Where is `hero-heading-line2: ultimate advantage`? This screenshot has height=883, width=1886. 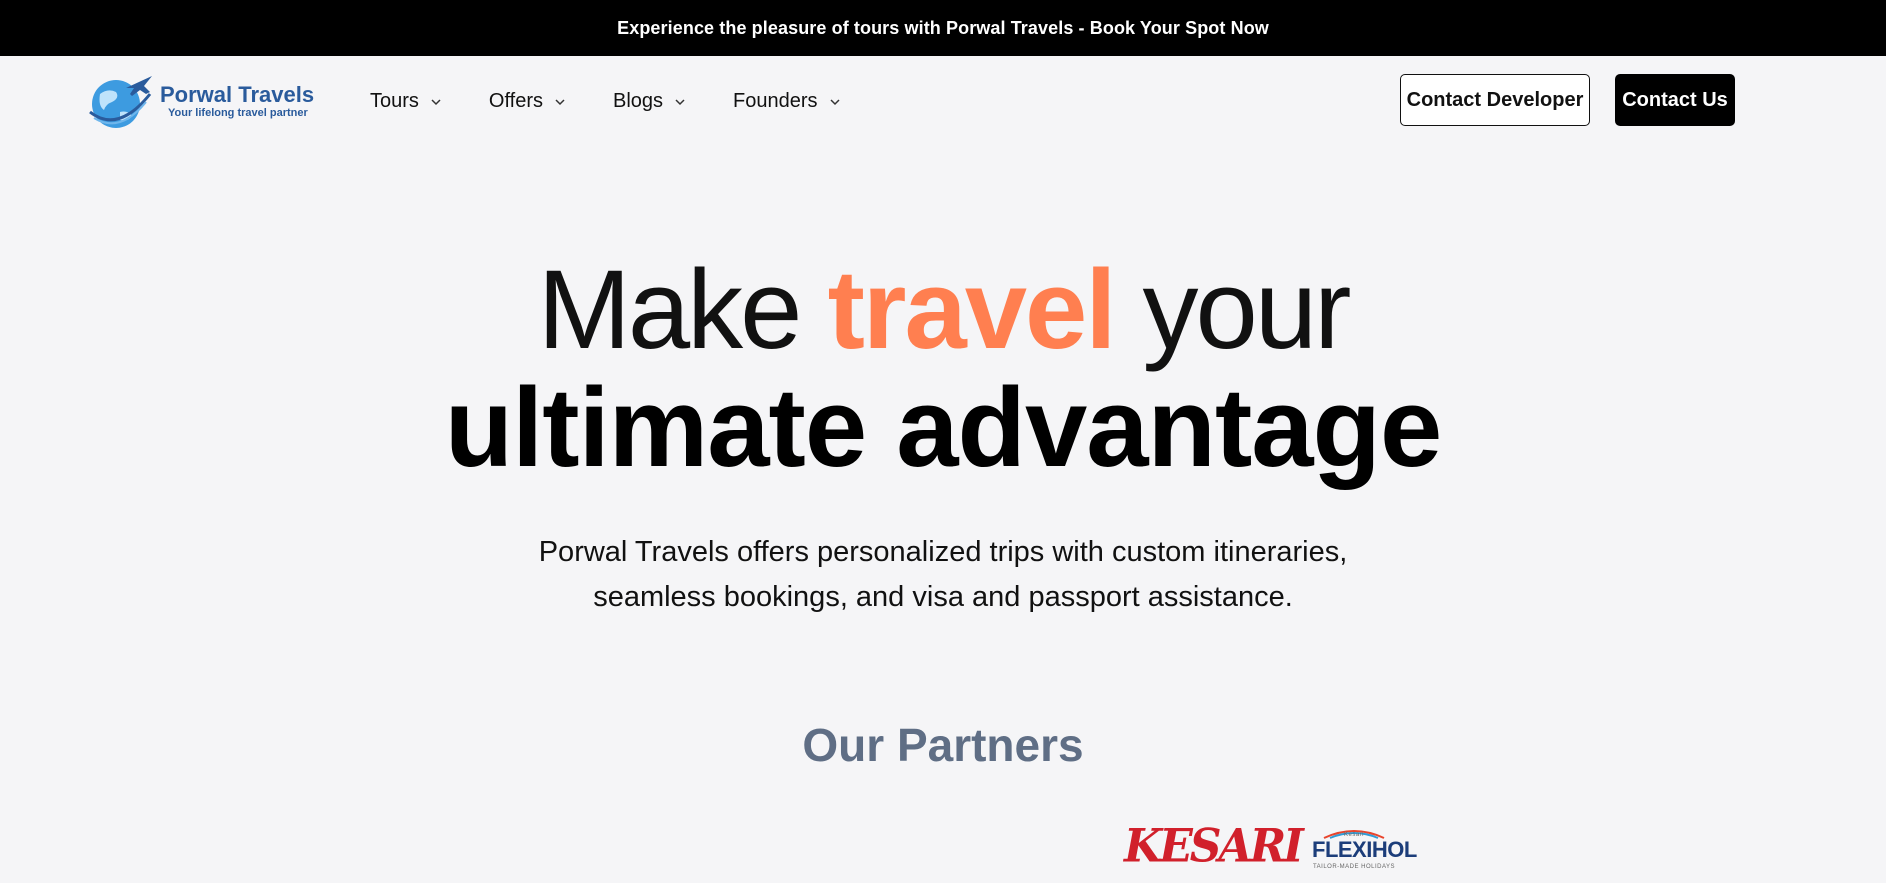
hero-heading-line2: ultimate advantage is located at coordinates (943, 427).